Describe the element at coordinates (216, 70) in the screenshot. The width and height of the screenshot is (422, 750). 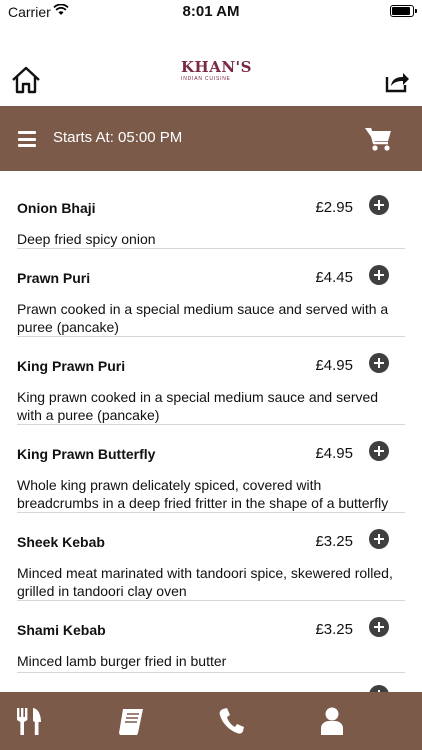
I see `restaurant-logo: KHAN'S INDIAN CUISINE` at that location.